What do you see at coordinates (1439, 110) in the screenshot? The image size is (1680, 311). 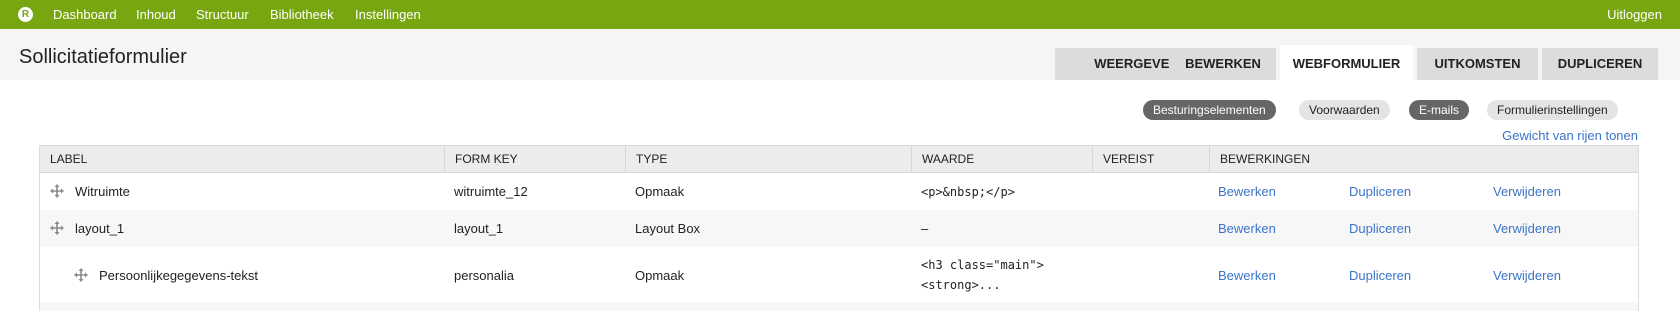 I see `subtab-e-mails: E-mails` at bounding box center [1439, 110].